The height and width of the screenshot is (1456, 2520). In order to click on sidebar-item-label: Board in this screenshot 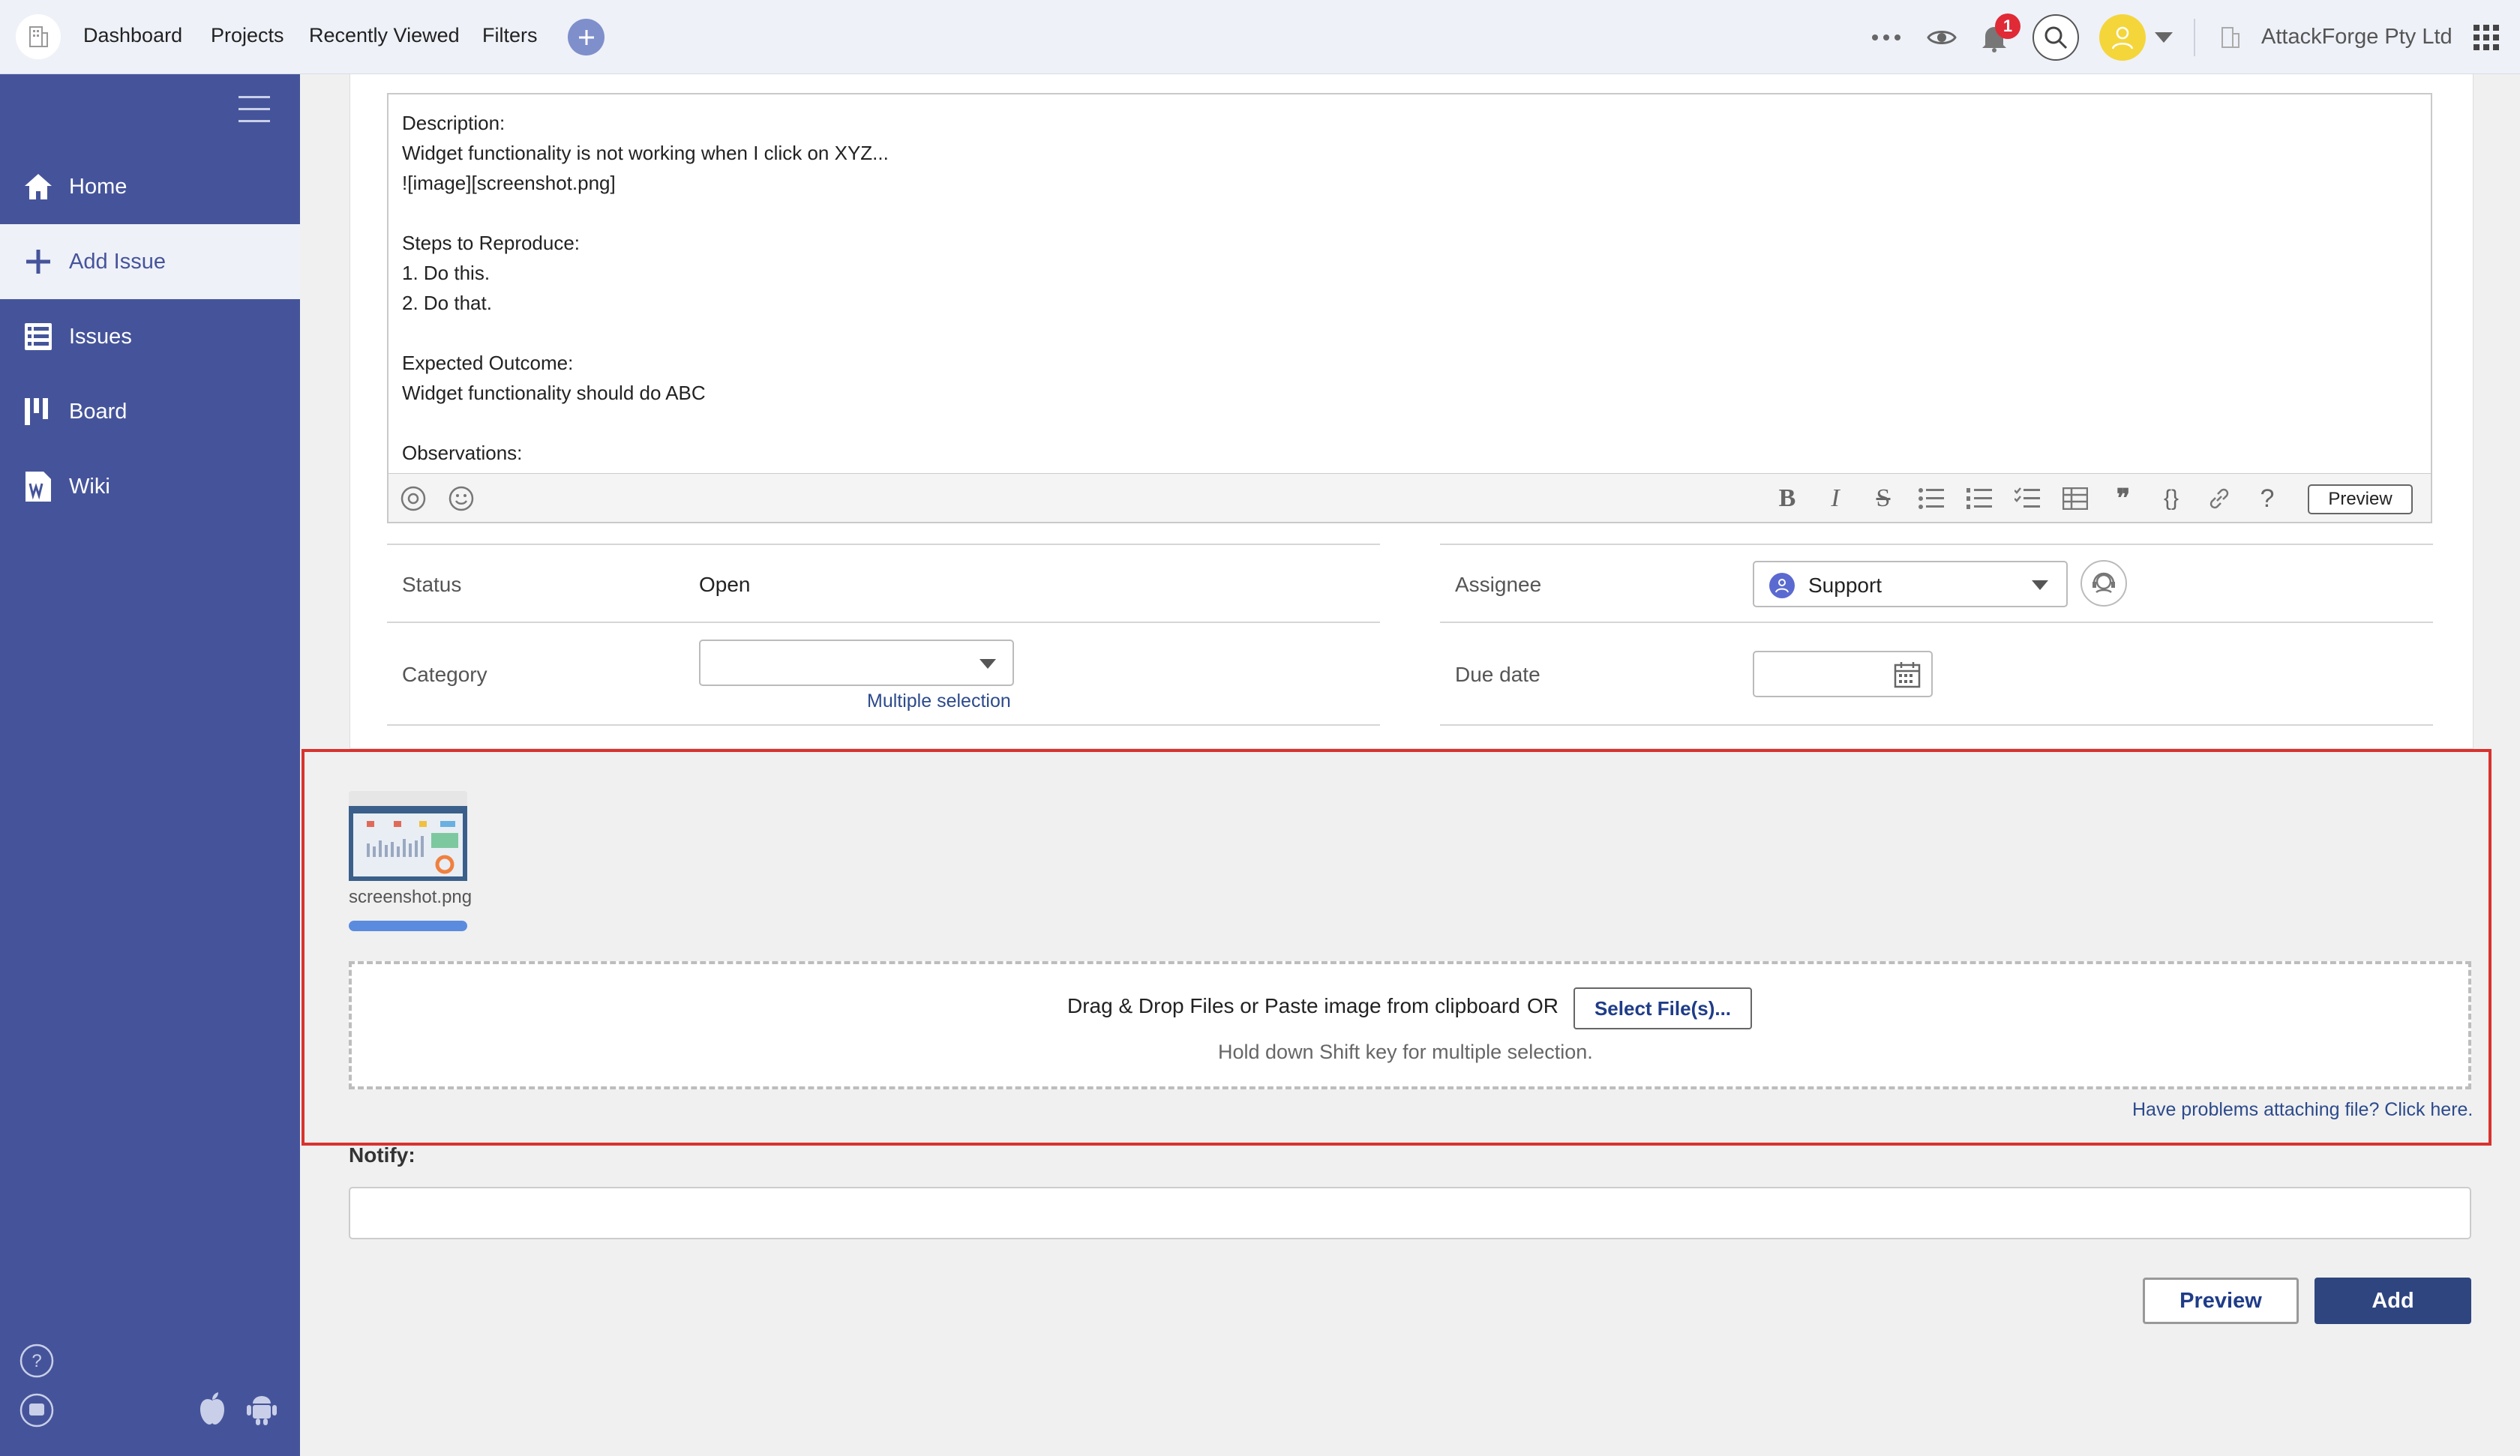, I will do `click(98, 411)`.